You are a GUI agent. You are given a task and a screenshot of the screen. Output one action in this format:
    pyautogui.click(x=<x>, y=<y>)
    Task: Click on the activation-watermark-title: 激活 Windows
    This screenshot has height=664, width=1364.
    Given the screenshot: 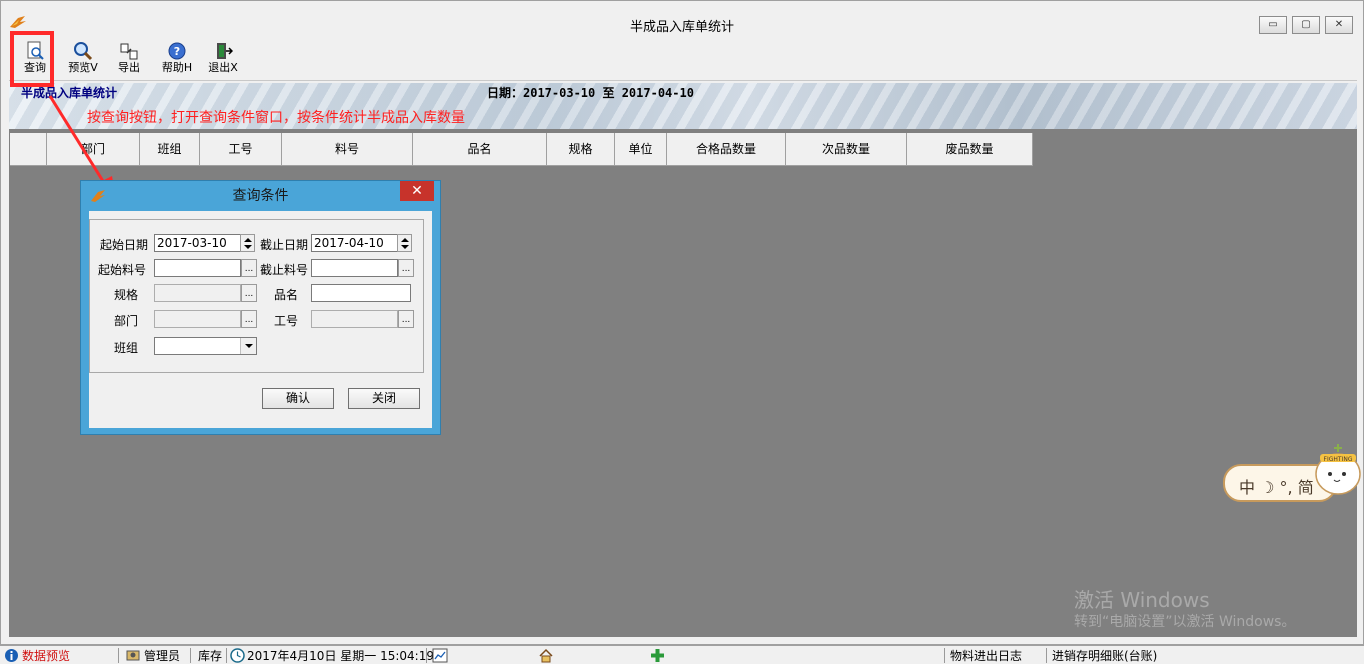 What is the action you would take?
    pyautogui.click(x=1142, y=600)
    